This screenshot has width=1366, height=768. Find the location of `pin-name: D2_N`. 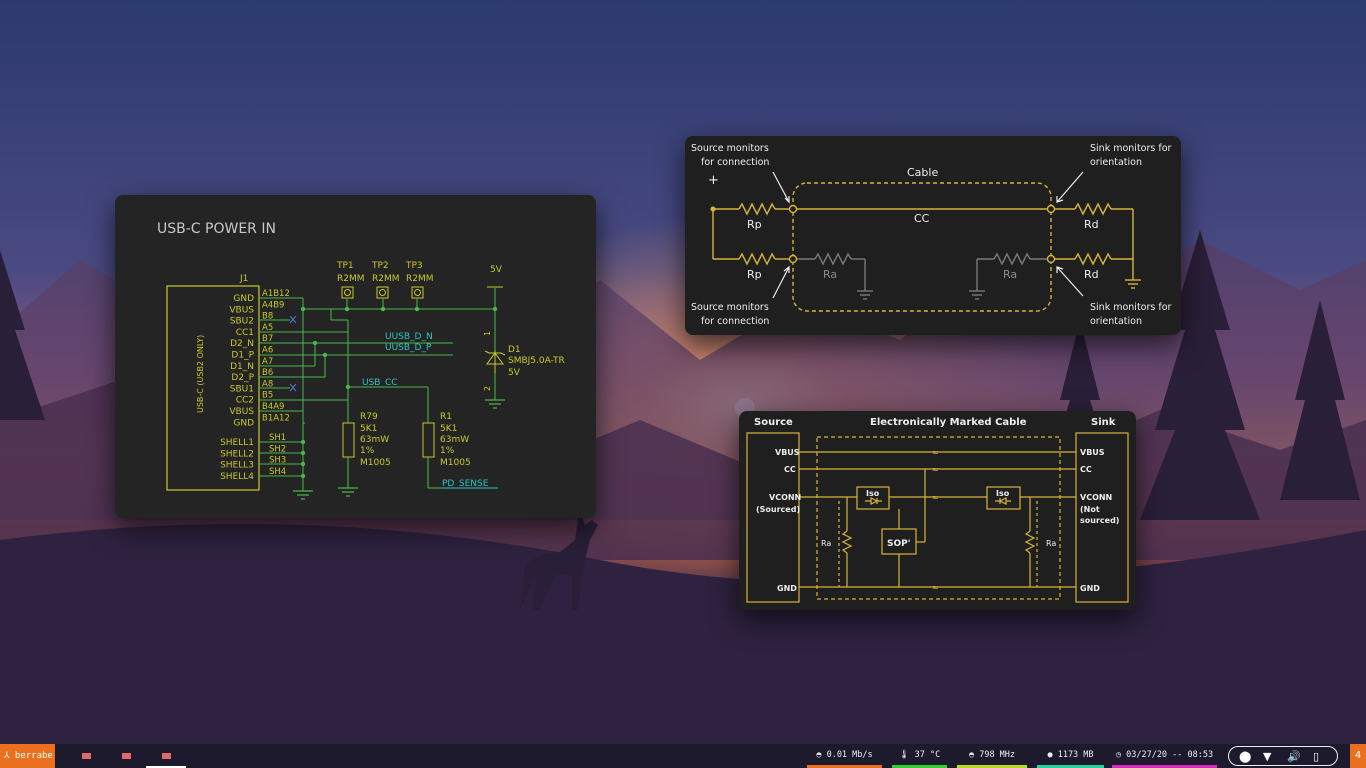

pin-name: D2_N is located at coordinates (242, 344).